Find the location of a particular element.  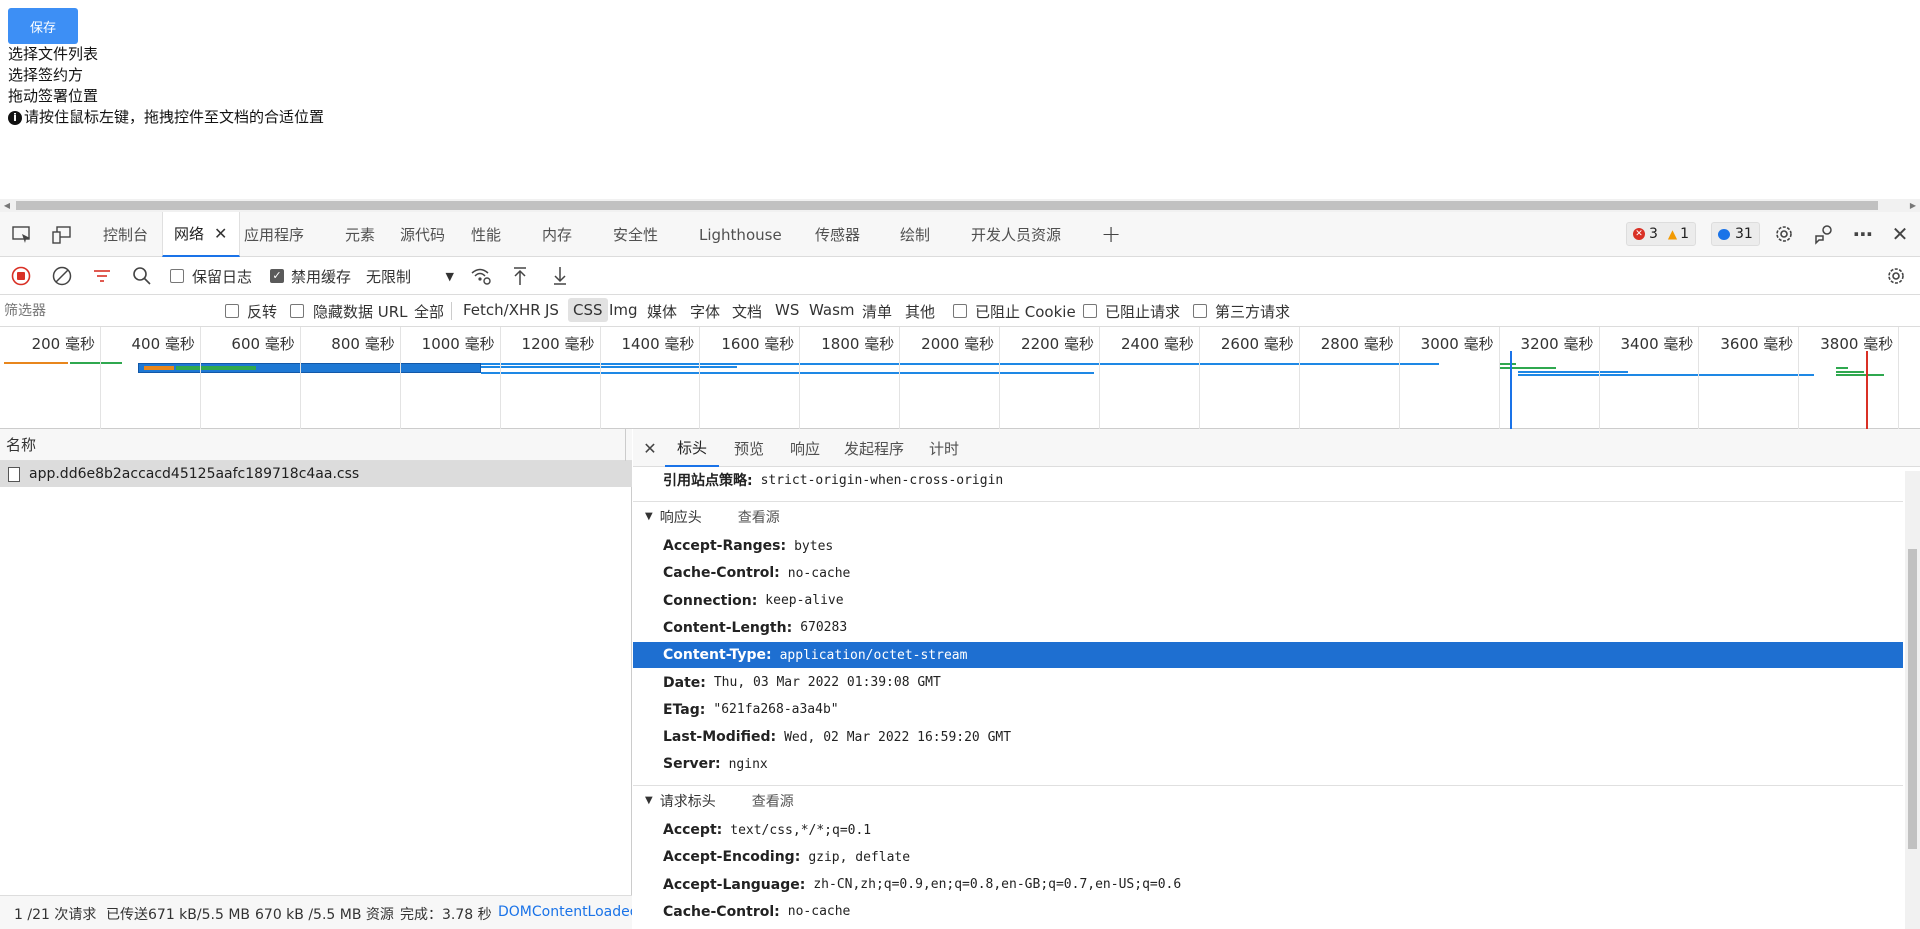

blocked-requests-checkbox is located at coordinates (1090, 311).